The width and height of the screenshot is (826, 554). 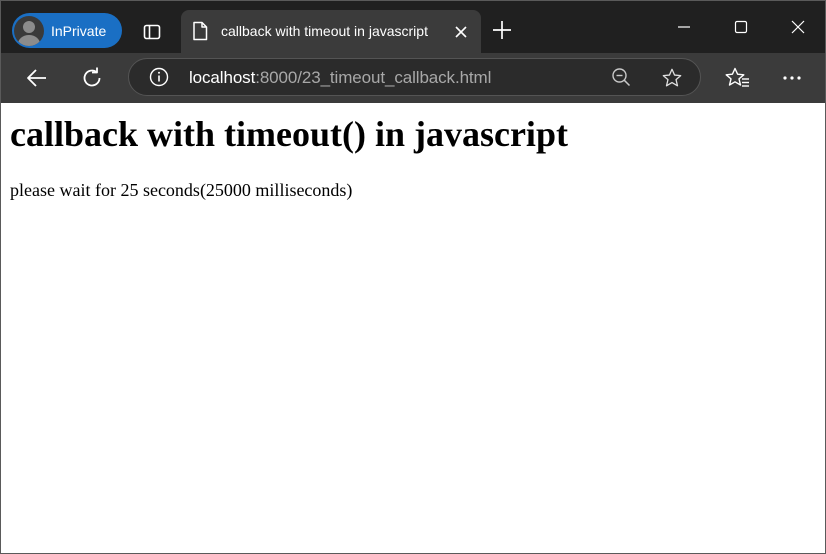 I want to click on more-icon, so click(x=792, y=78).